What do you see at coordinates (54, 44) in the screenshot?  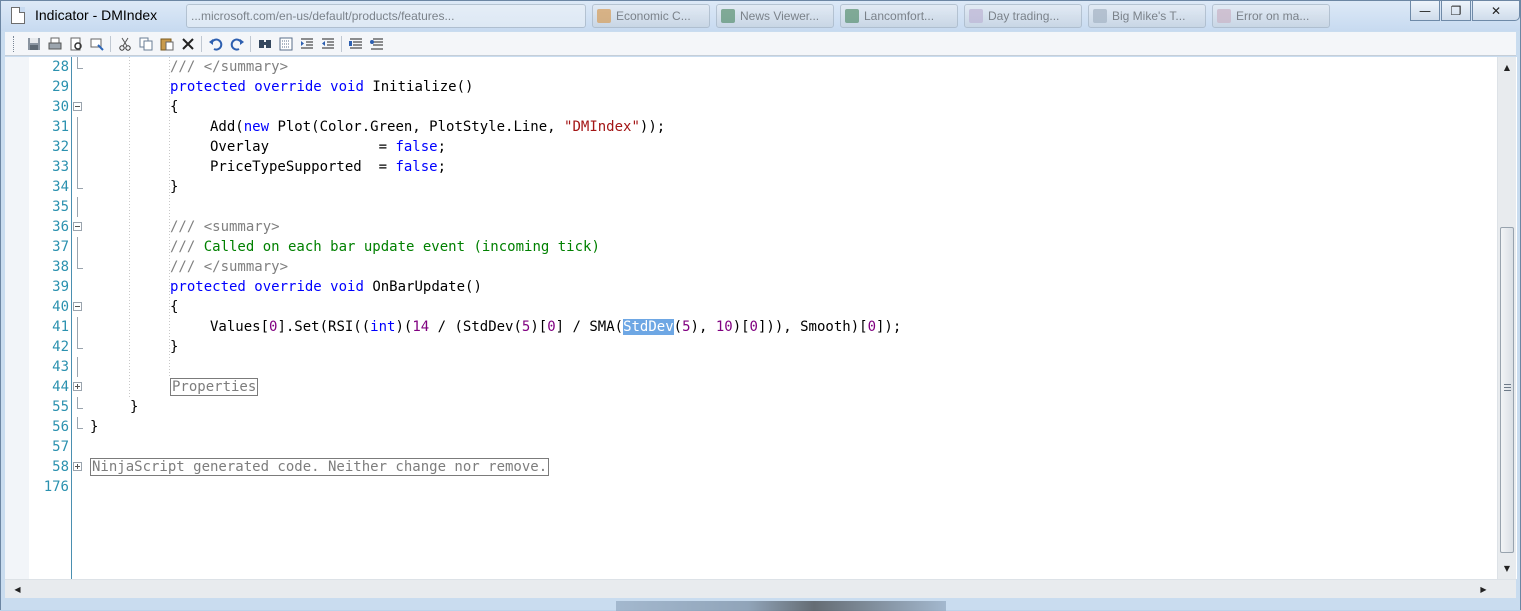 I see `print-icon` at bounding box center [54, 44].